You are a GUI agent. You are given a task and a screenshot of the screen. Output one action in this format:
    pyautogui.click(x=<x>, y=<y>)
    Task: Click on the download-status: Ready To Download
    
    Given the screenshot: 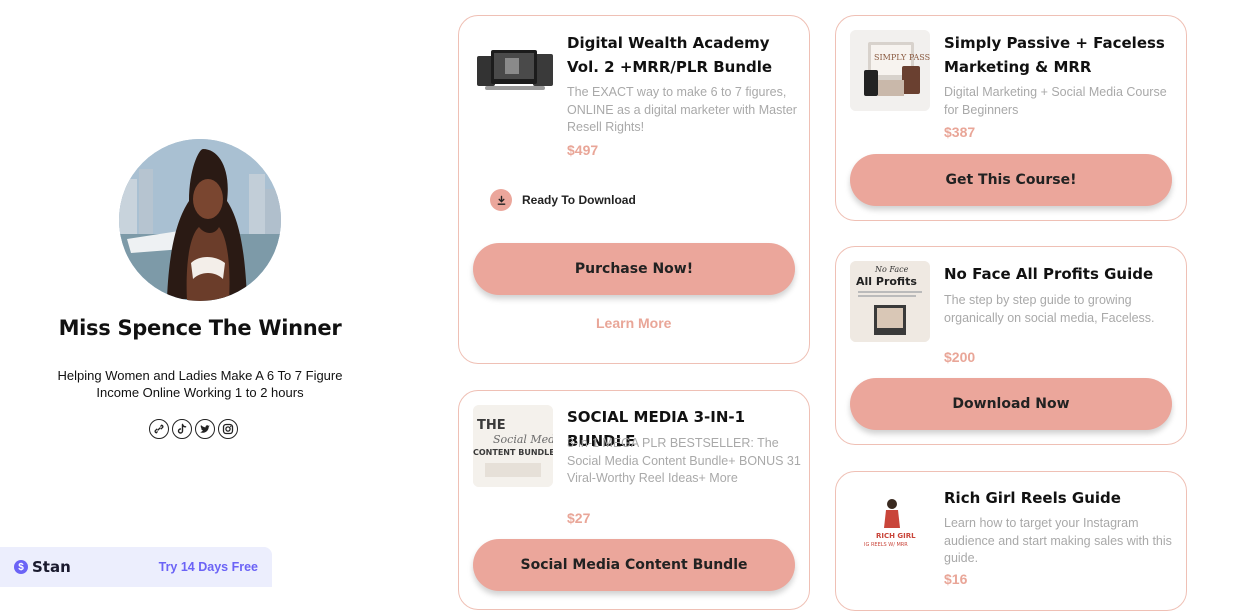 What is the action you would take?
    pyautogui.click(x=563, y=200)
    